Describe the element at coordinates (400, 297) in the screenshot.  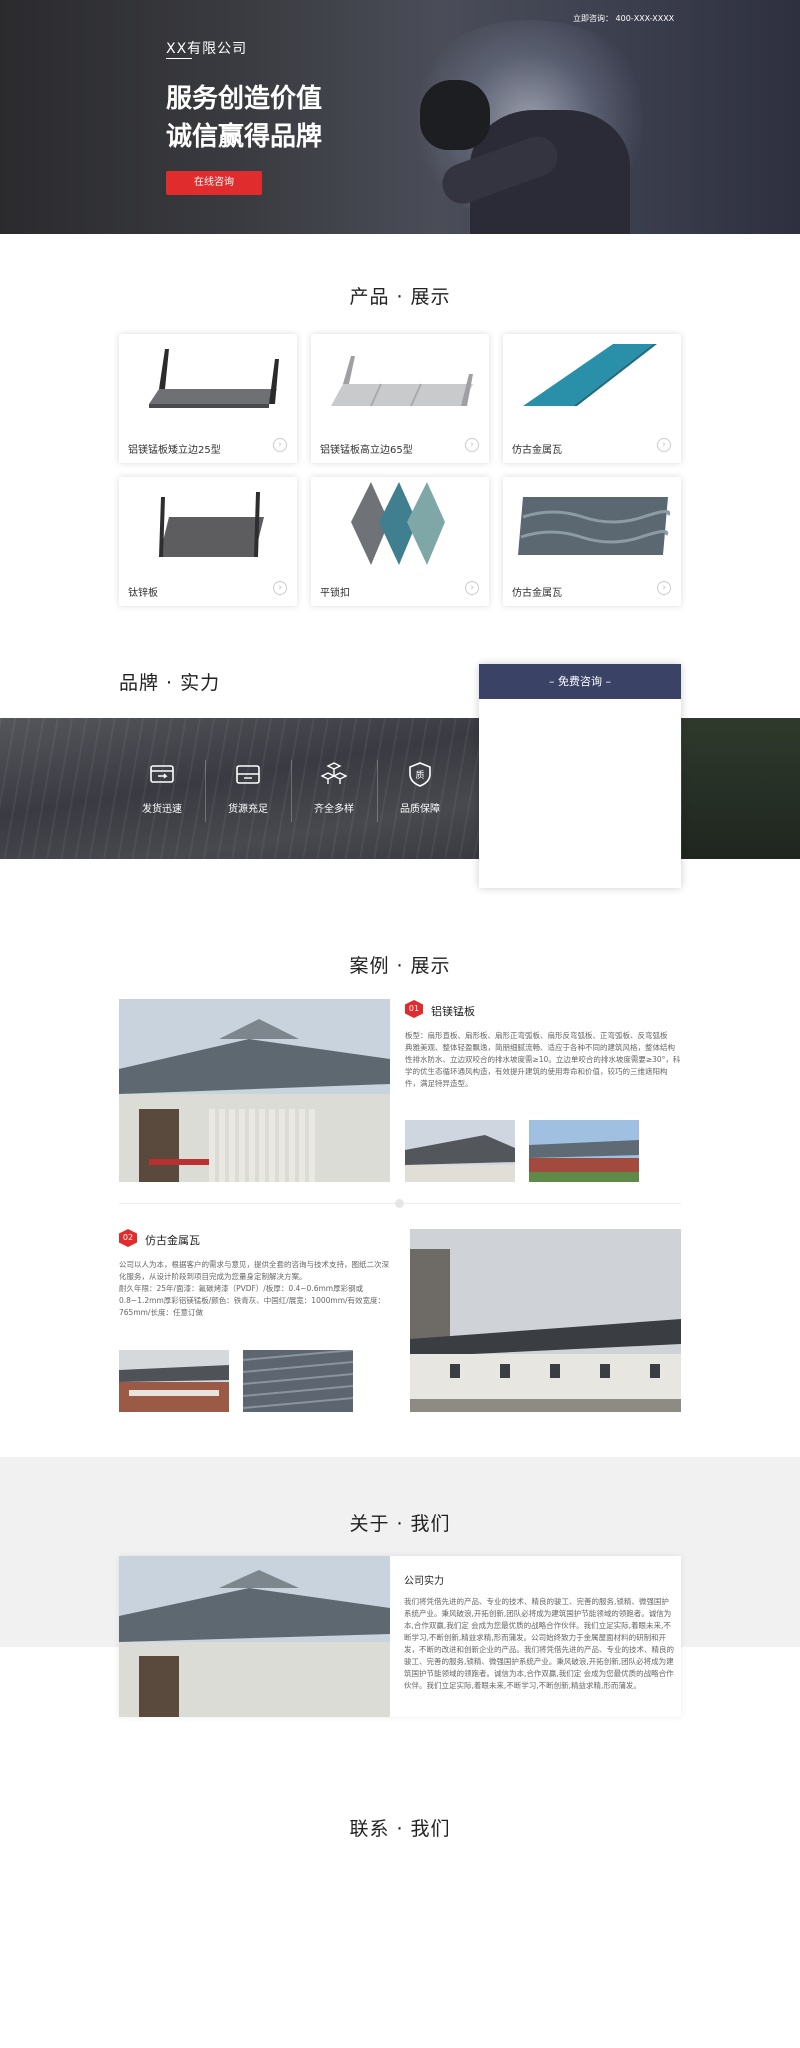
I see `products-title: 产品 · 展示` at that location.